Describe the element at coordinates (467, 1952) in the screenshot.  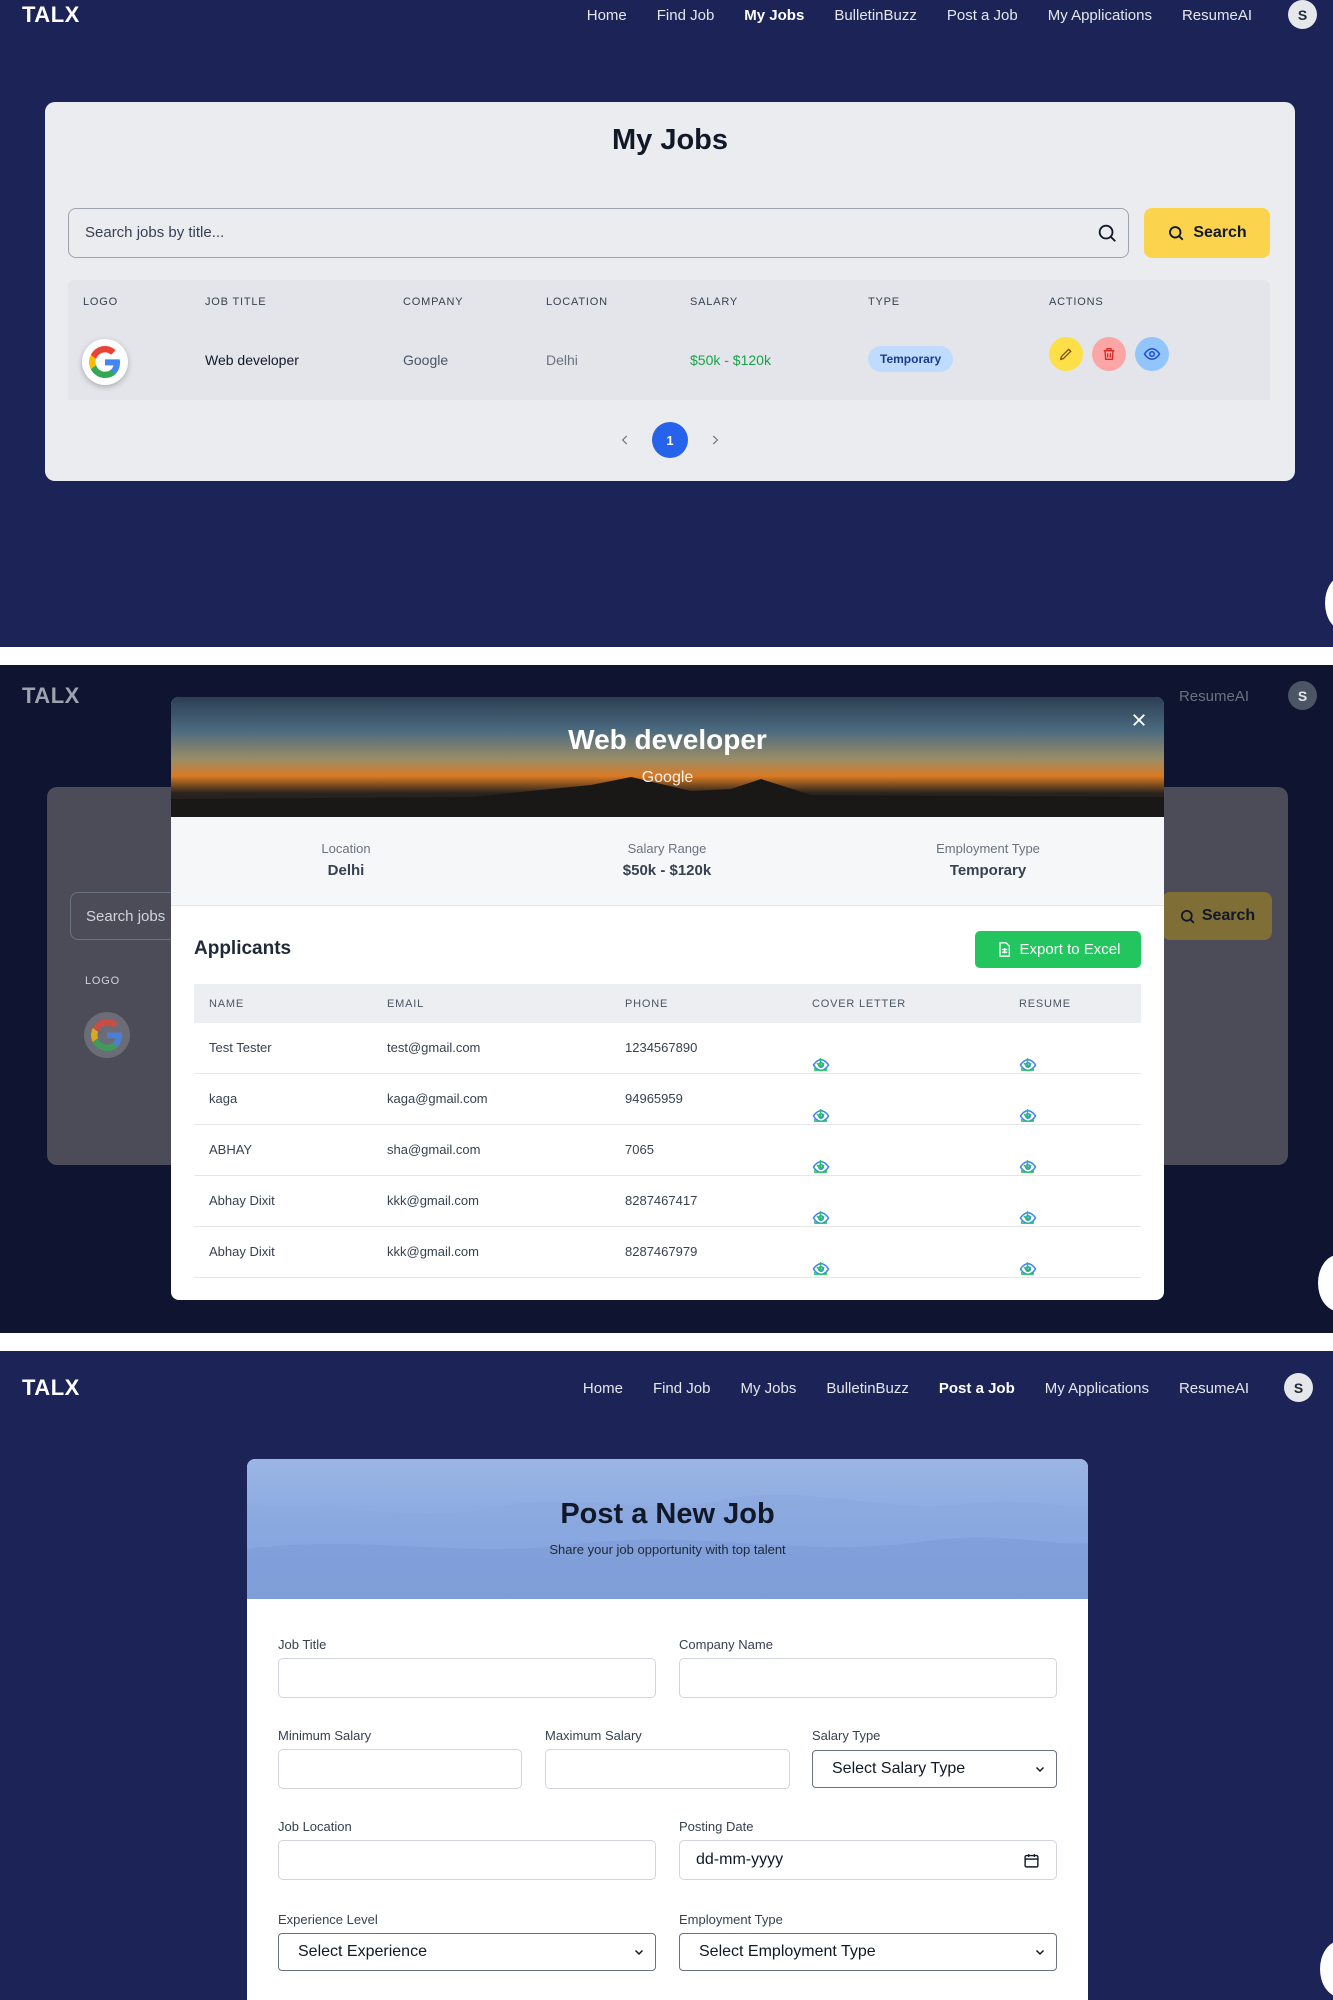
I see `experience-select: Select Experience` at that location.